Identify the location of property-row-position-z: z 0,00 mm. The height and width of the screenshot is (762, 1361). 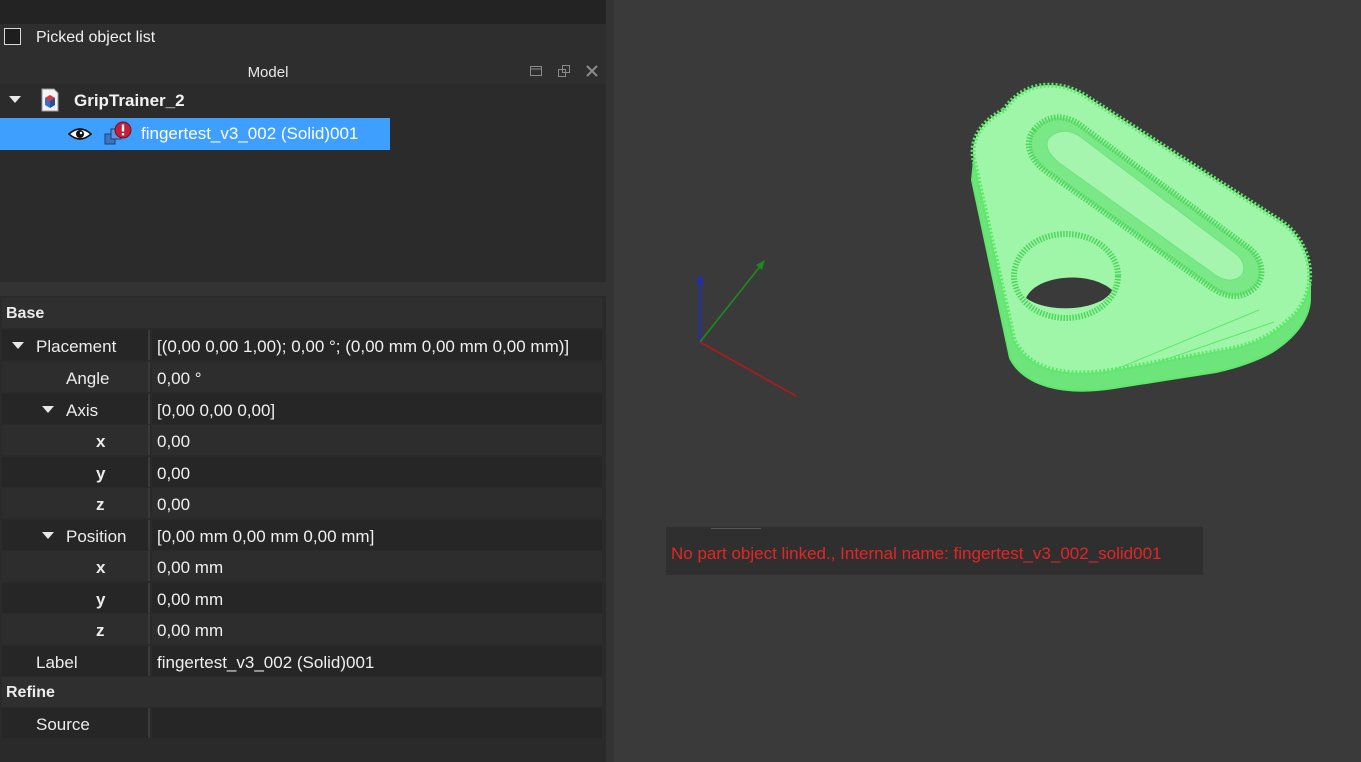
(302, 629).